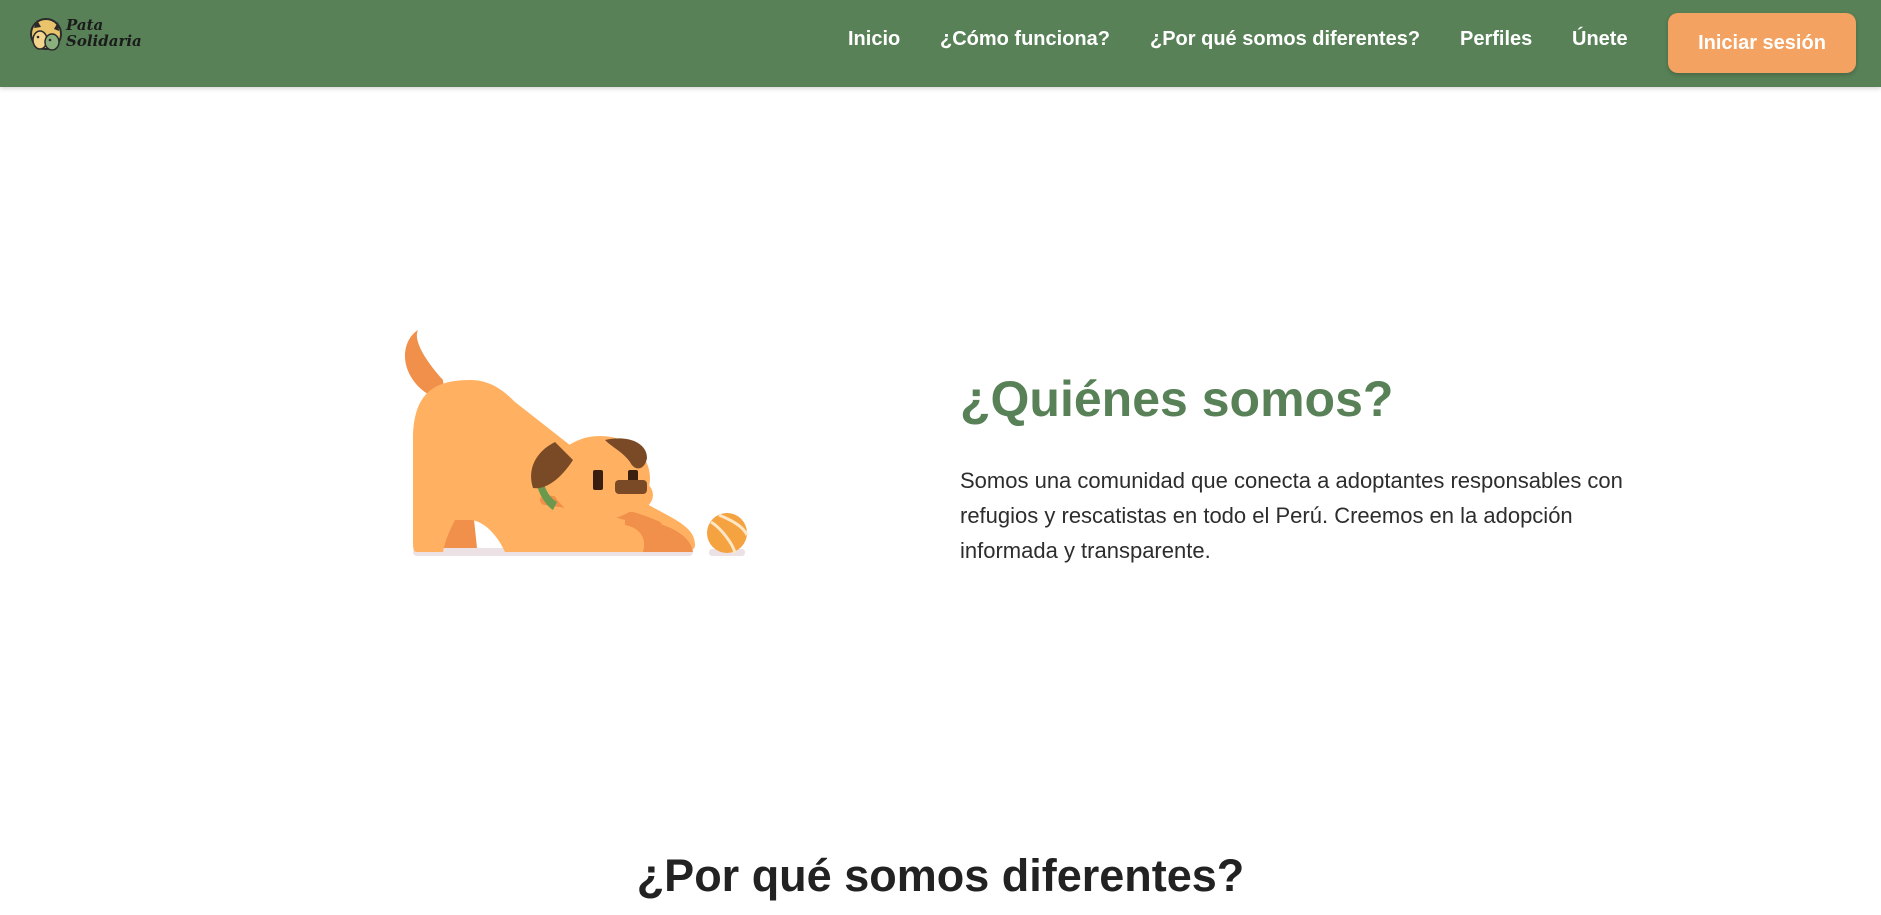 This screenshot has height=915, width=1881. Describe the element at coordinates (1496, 39) in the screenshot. I see `nav-link-perfiles: Perfiles` at that location.